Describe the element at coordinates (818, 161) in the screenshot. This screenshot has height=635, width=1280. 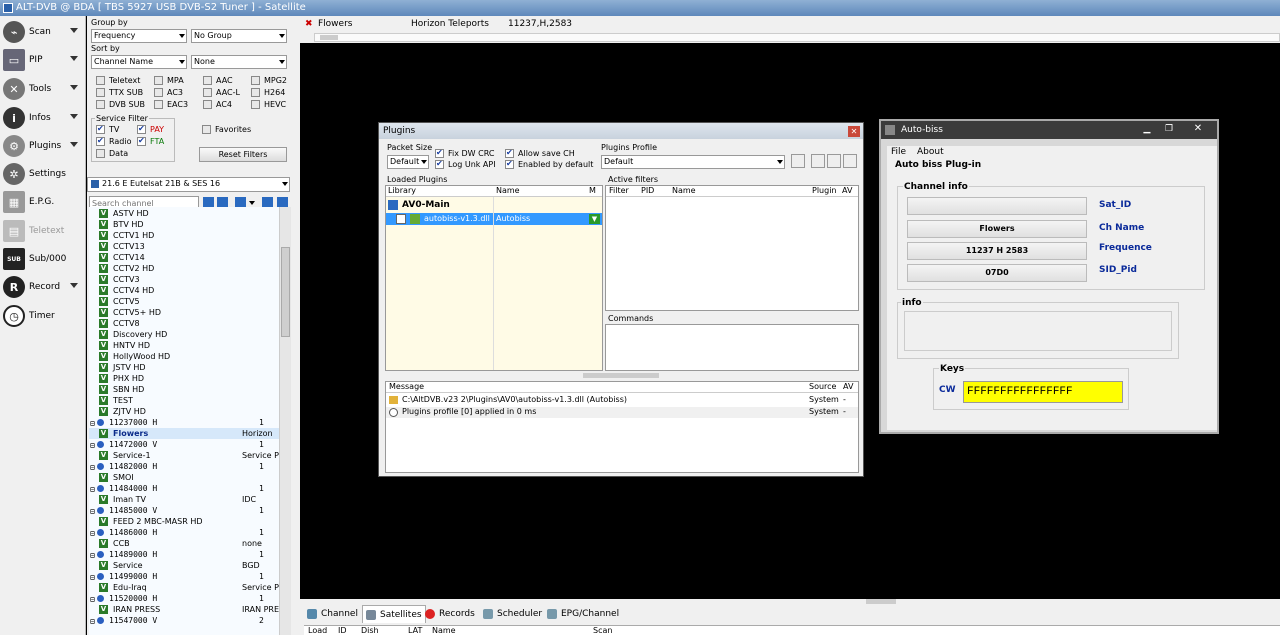
I see `add-profile-icon` at that location.